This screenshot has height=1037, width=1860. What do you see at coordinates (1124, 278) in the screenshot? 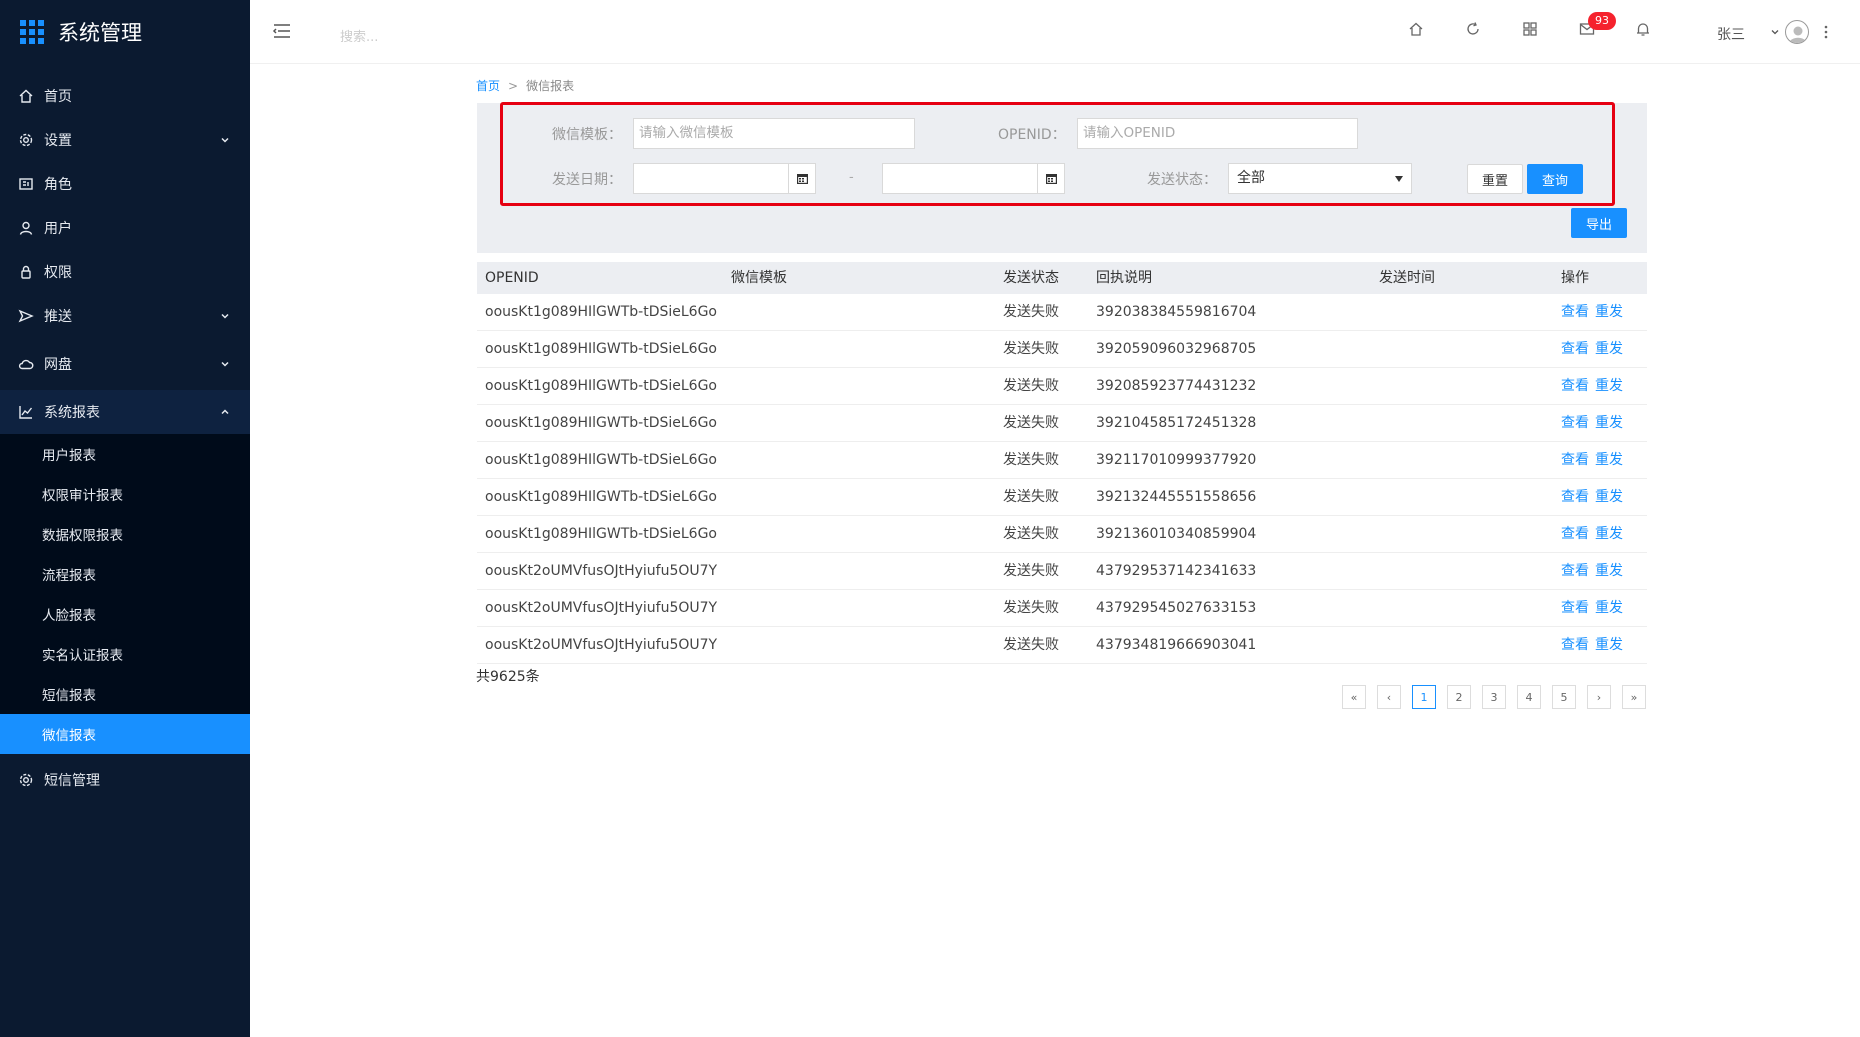
I see `column-header: 回执说明` at bounding box center [1124, 278].